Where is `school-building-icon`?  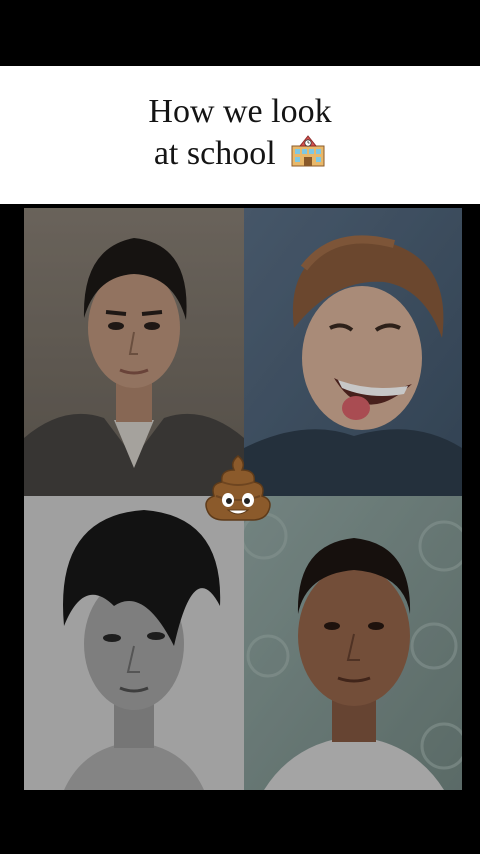 school-building-icon is located at coordinates (308, 156).